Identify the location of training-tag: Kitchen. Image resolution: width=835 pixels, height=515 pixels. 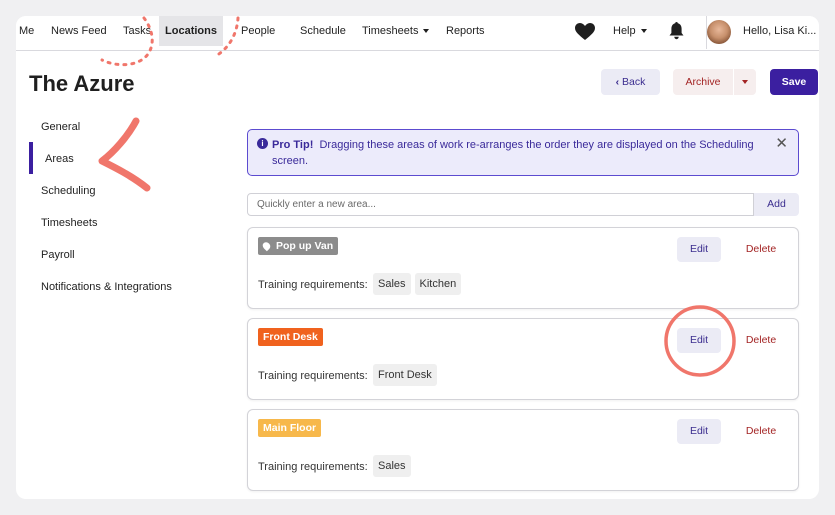
(438, 284).